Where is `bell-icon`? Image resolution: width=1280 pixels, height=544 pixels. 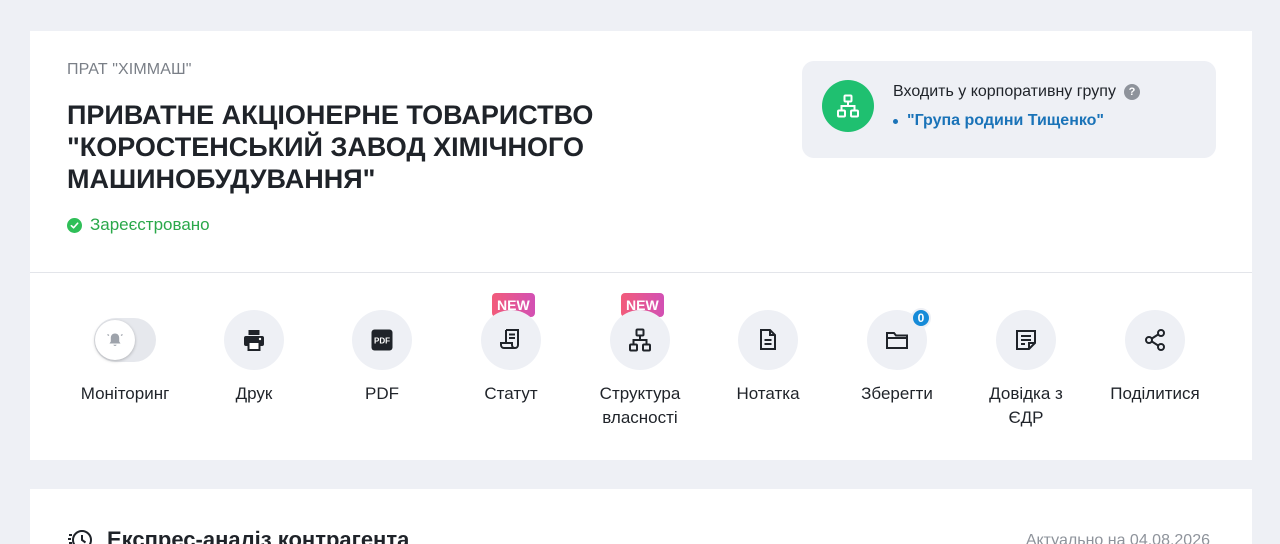 bell-icon is located at coordinates (115, 340).